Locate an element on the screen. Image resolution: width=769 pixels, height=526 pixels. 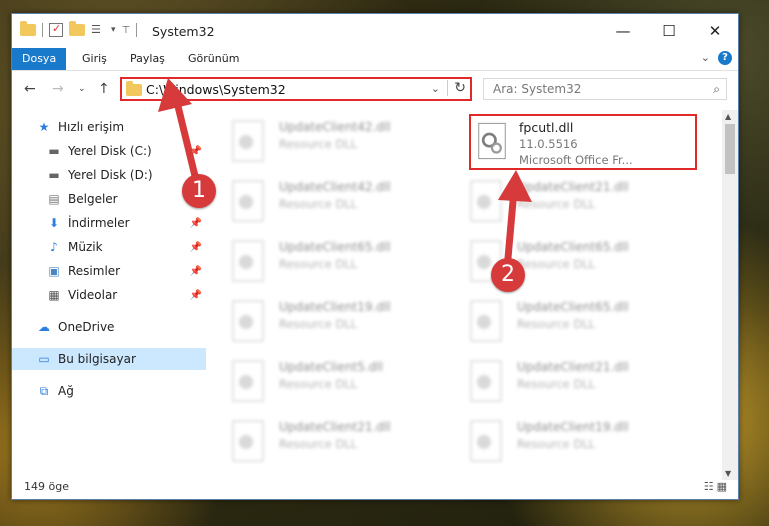
sidebar-item-quick-access: ★ Hızlı erişim is located at coordinates (109, 127).